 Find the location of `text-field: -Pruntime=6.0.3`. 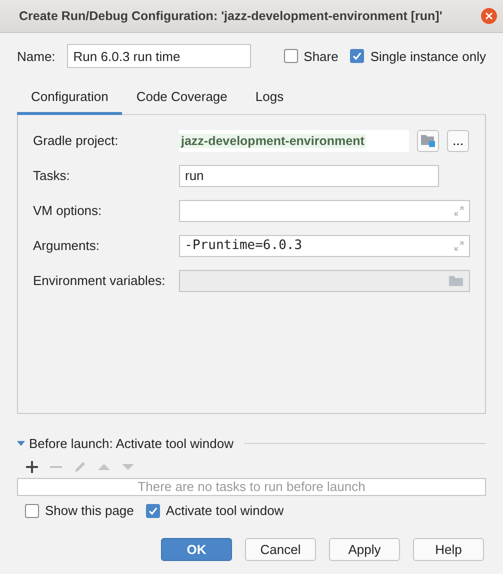

text-field: -Pruntime=6.0.3 is located at coordinates (324, 245).